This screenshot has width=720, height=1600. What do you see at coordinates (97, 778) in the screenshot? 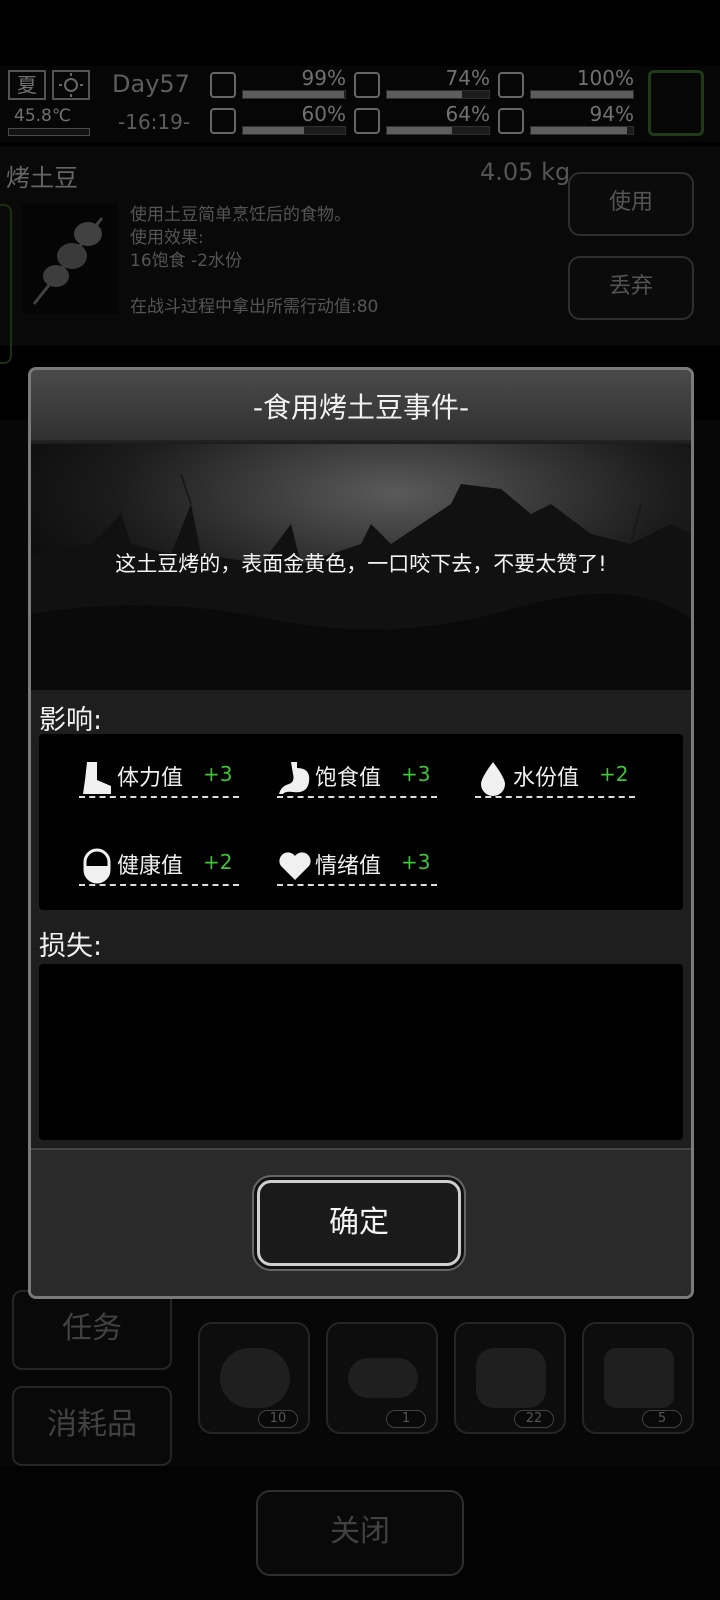
I see `boot-icon` at bounding box center [97, 778].